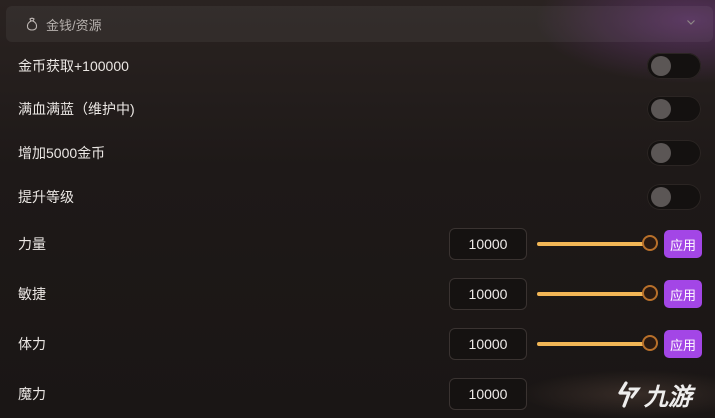 The width and height of the screenshot is (715, 418). Describe the element at coordinates (46, 197) in the screenshot. I see `toggle-label: 提升等级` at that location.